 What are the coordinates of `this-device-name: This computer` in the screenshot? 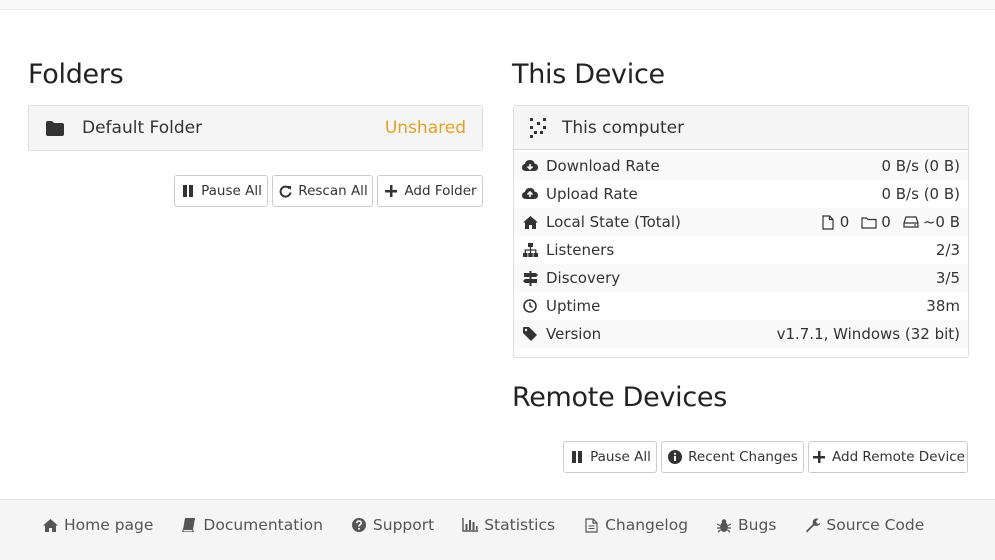 It's located at (623, 127).